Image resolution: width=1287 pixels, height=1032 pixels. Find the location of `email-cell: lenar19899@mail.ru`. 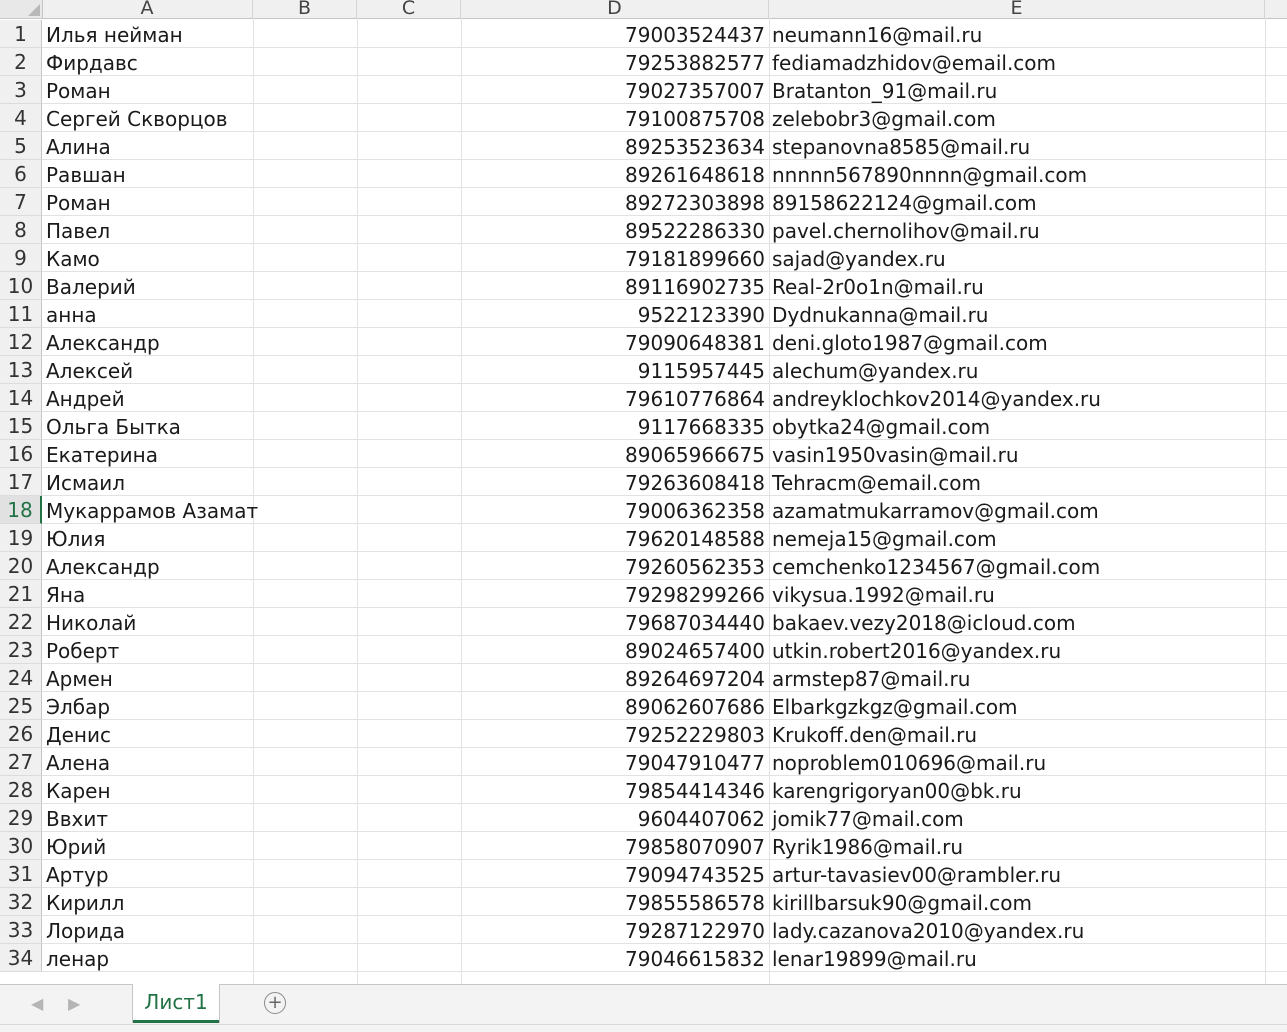

email-cell: lenar19899@mail.ru is located at coordinates (874, 958).